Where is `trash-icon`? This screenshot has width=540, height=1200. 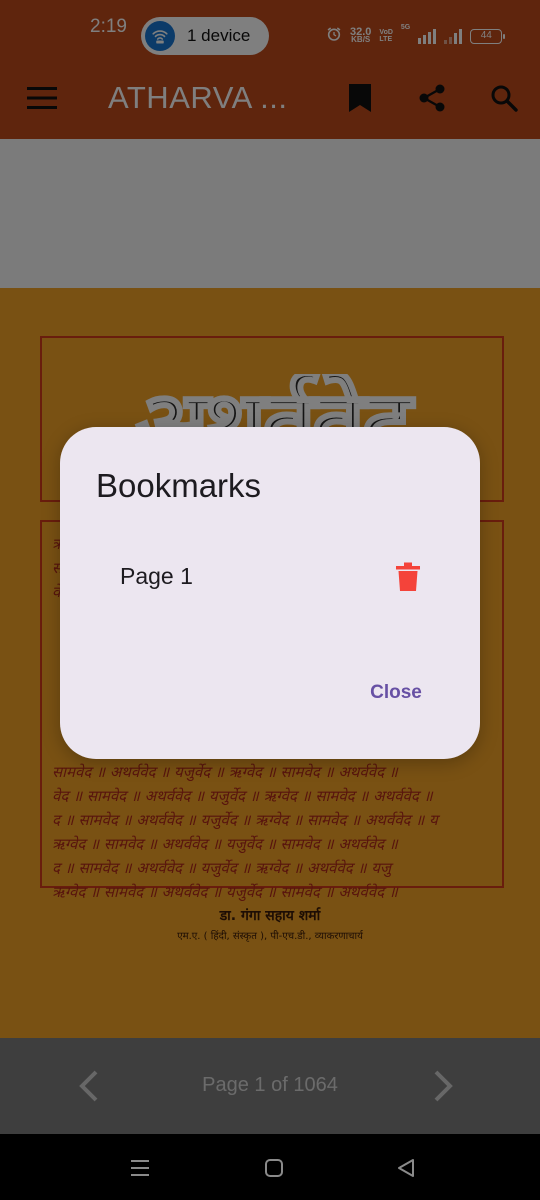
trash-icon is located at coordinates (408, 576).